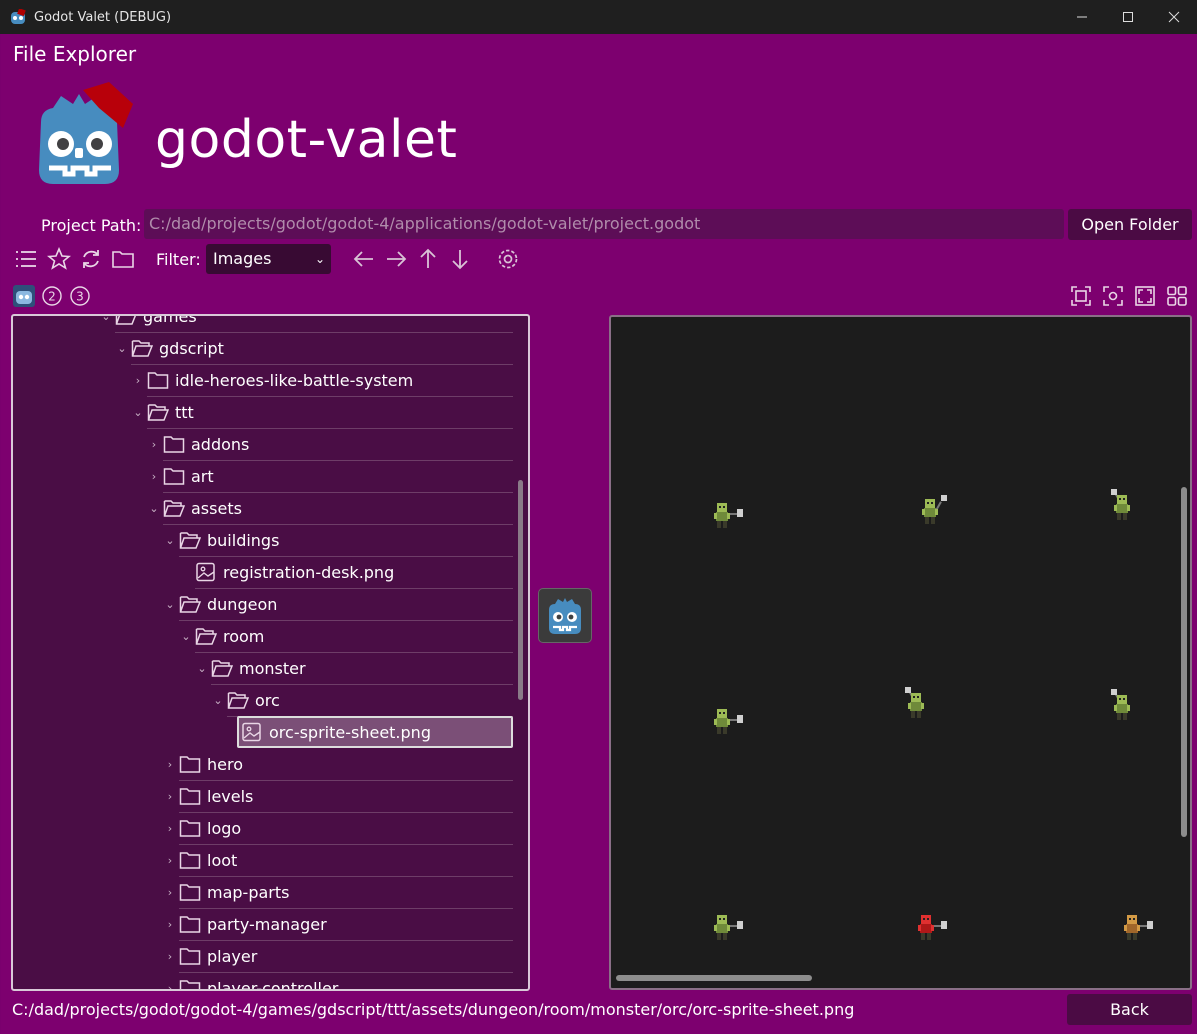  I want to click on close-button, so click(1174, 17).